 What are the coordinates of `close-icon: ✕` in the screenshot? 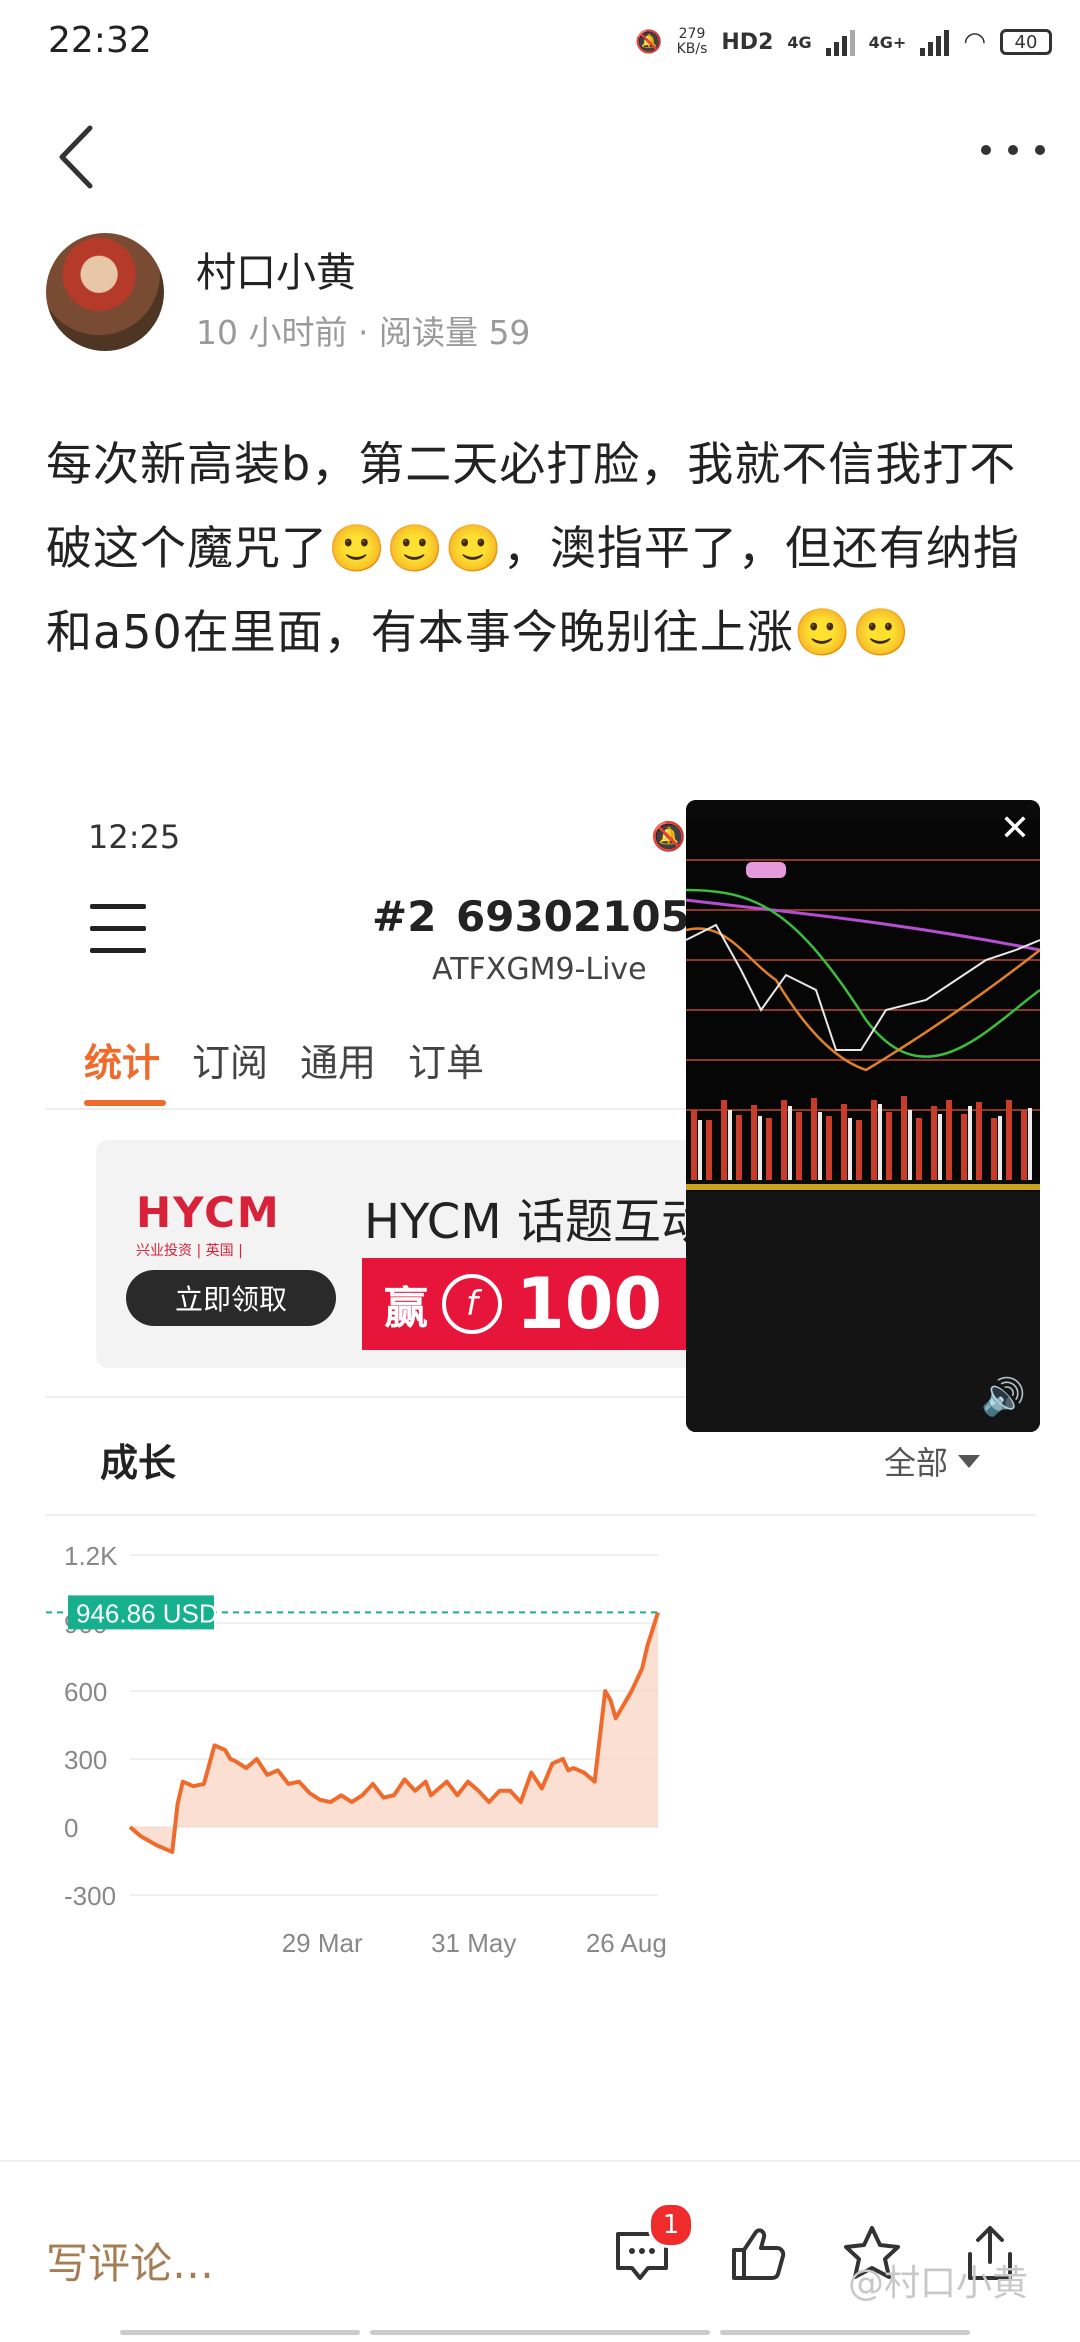 It's located at (1015, 828).